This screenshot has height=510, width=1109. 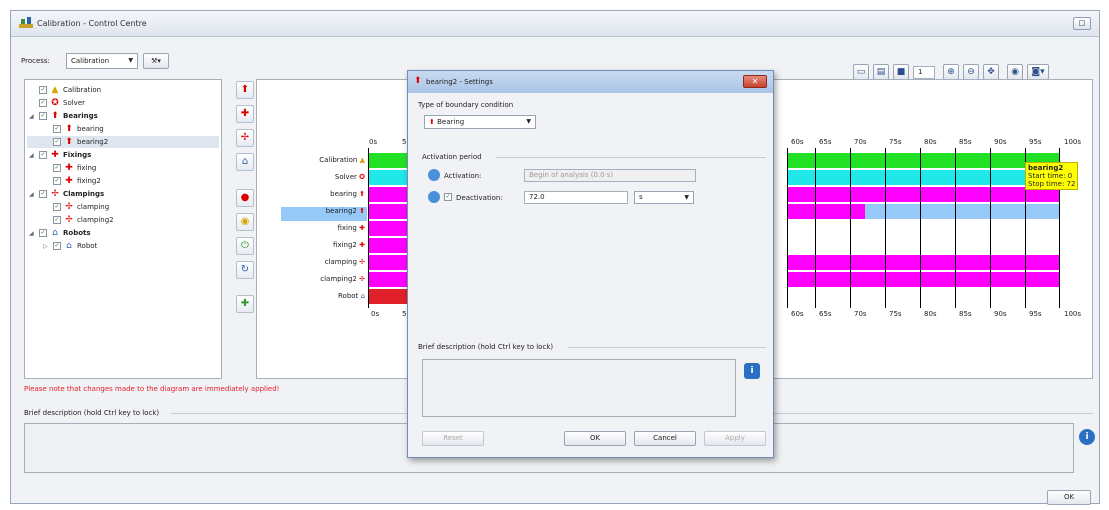 What do you see at coordinates (895, 142) in the screenshot?
I see `tick-label: 75s` at bounding box center [895, 142].